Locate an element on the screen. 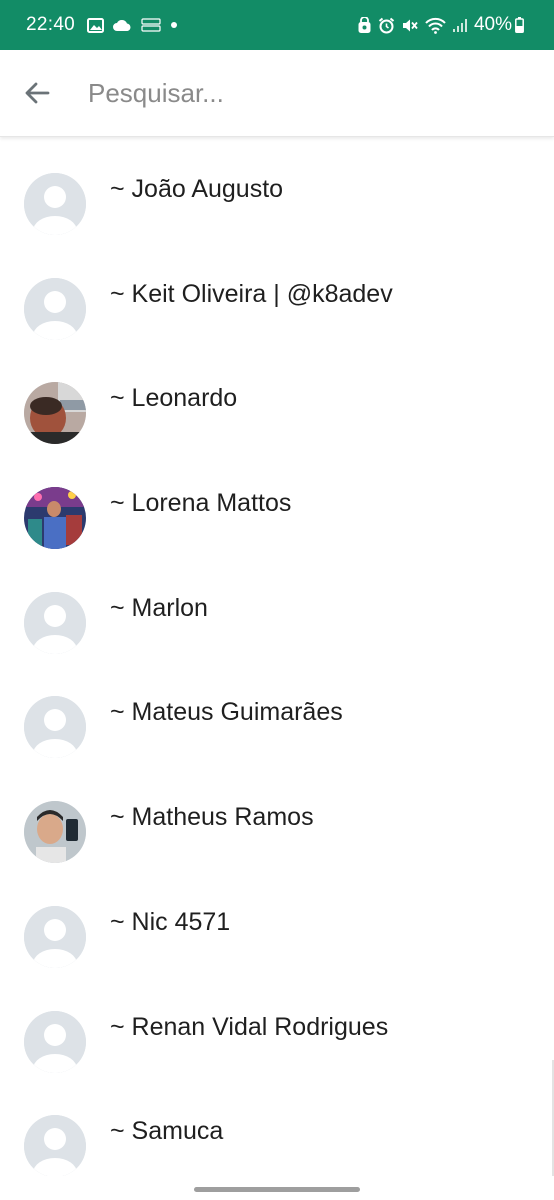 This screenshot has height=1200, width=554. home-gesture-handle is located at coordinates (277, 1189).